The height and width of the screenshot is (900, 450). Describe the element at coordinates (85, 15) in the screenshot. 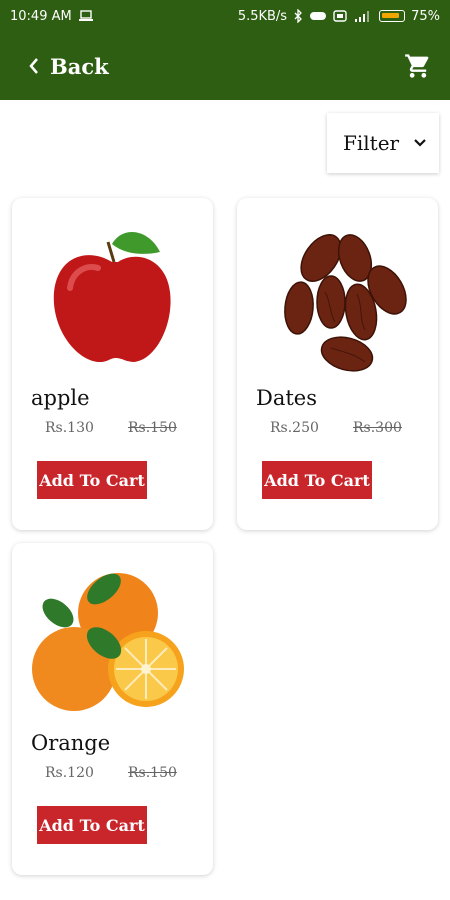

I see `laptop-icon` at that location.